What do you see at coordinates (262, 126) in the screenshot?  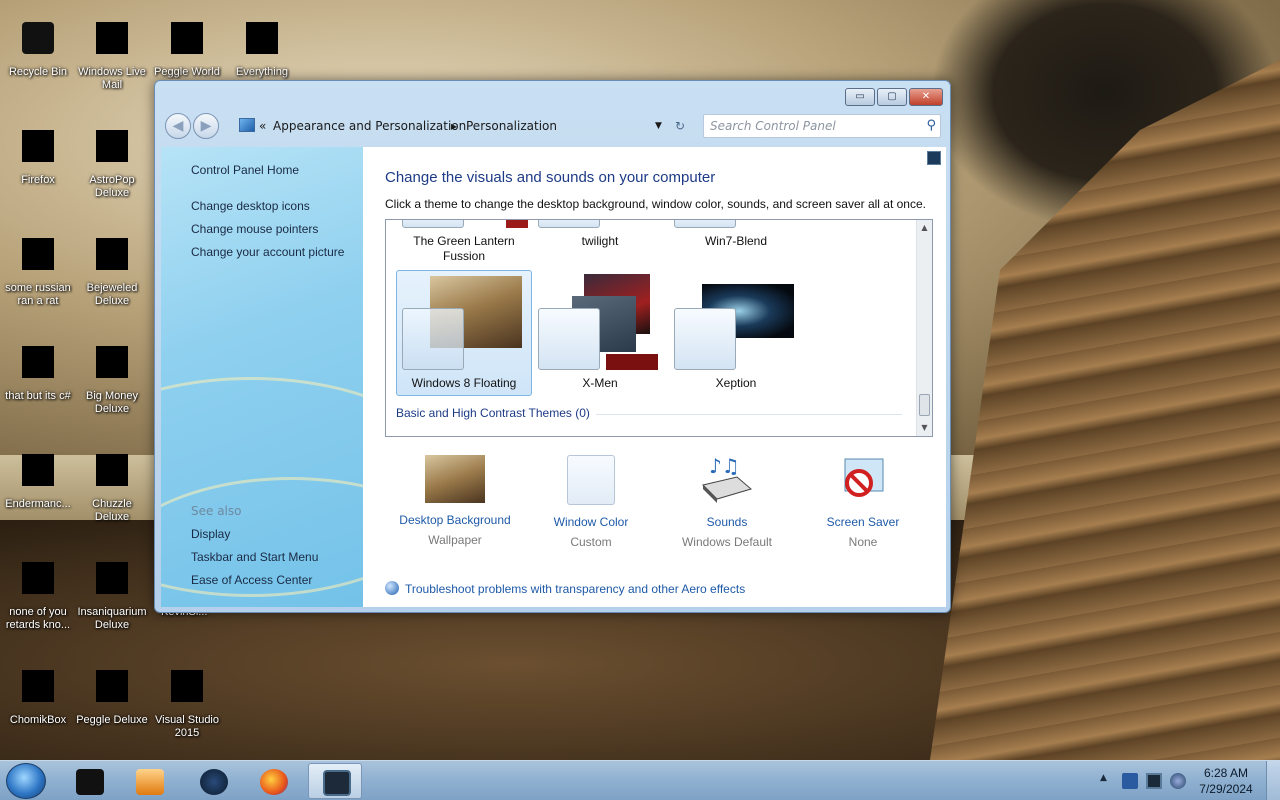 I see `breadcrumb-chevron: «` at bounding box center [262, 126].